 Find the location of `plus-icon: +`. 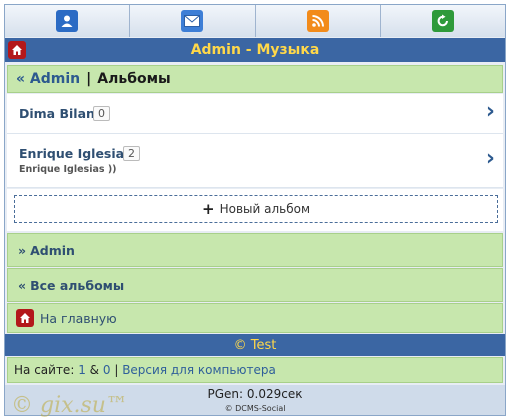

plus-icon: + is located at coordinates (208, 209).